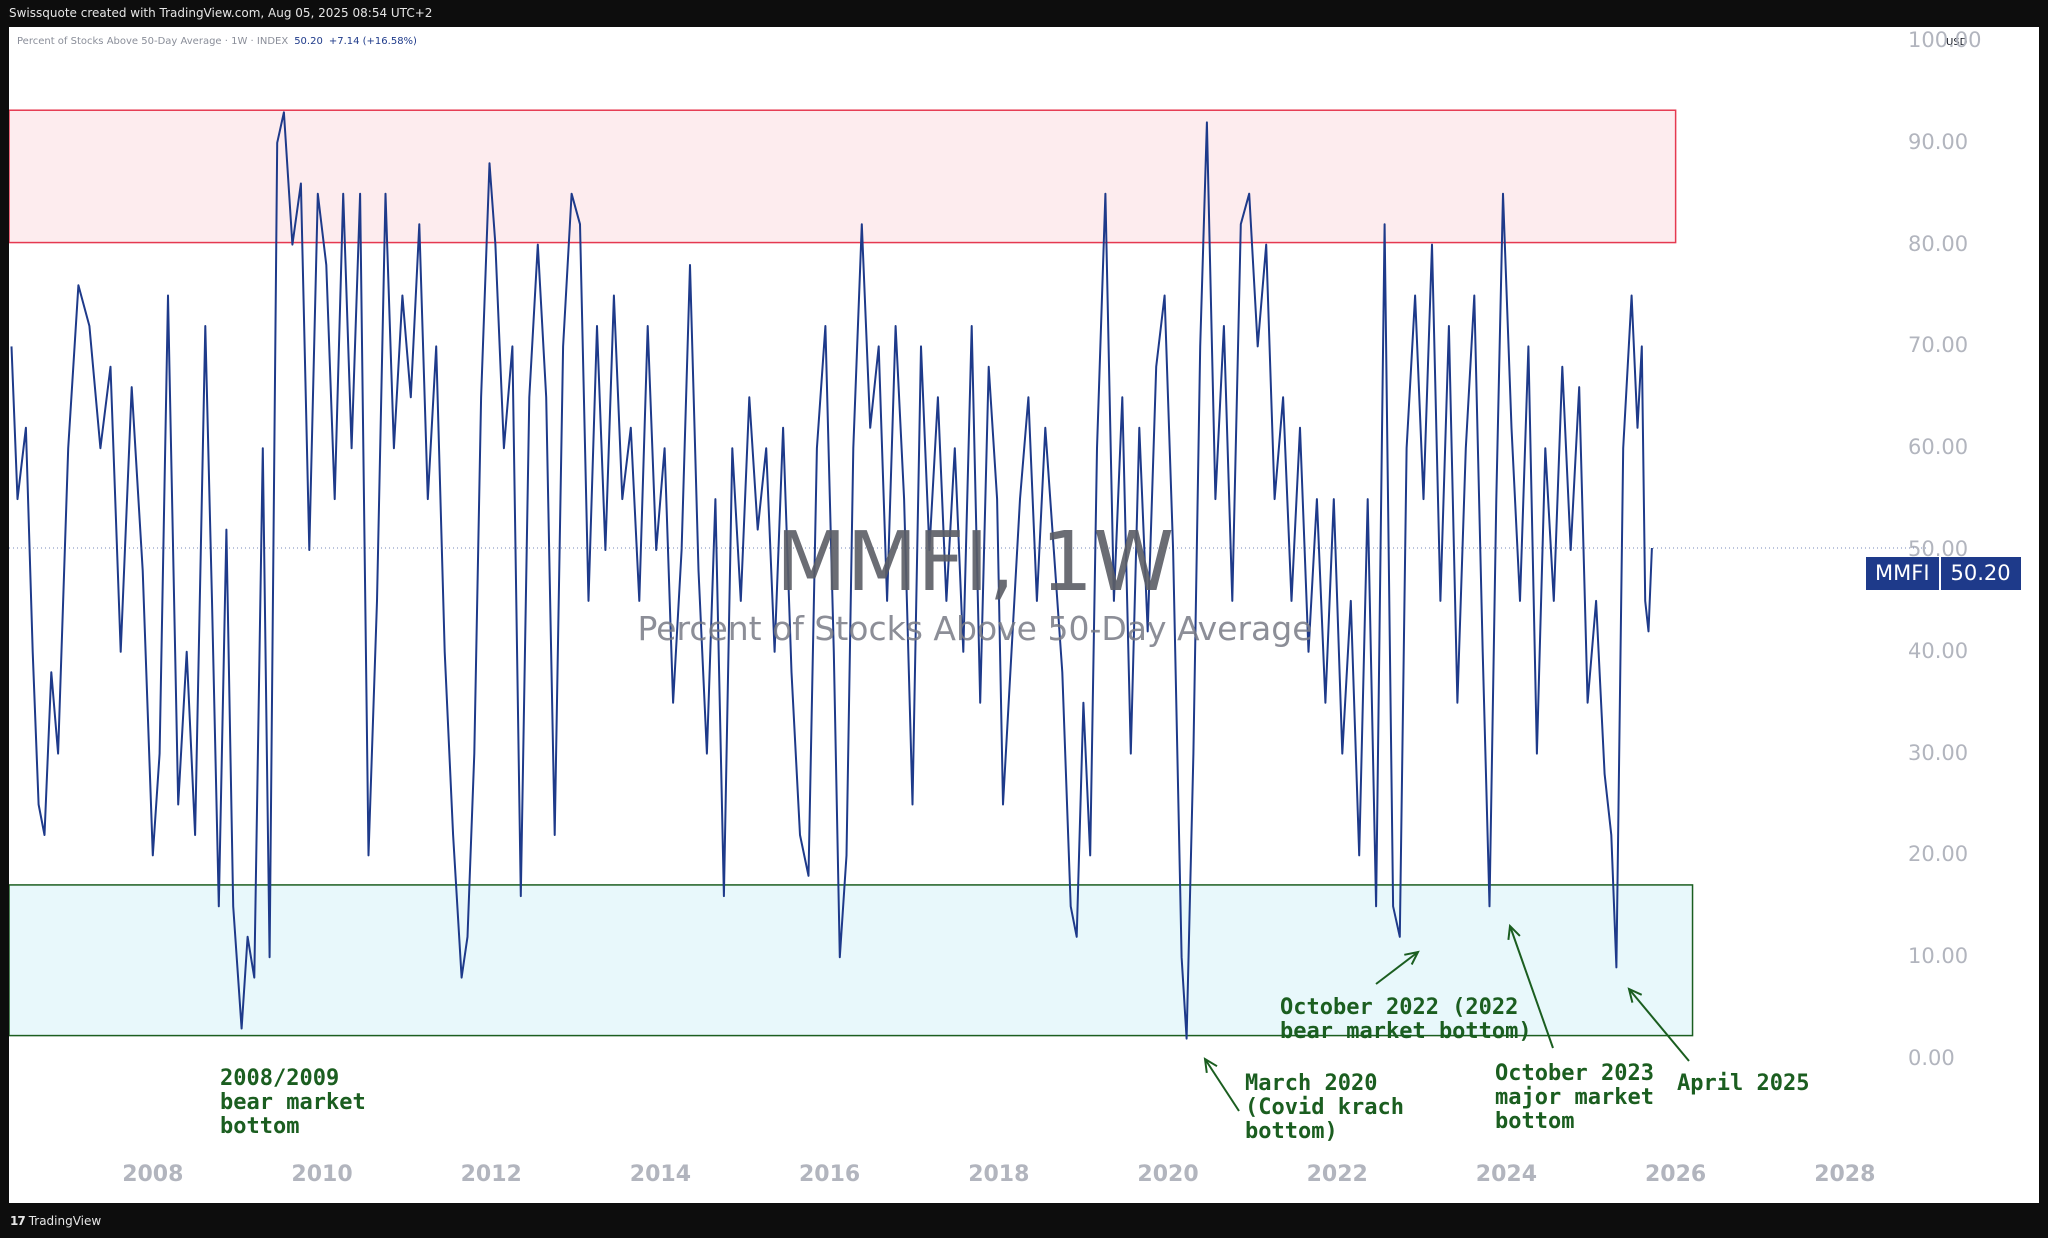 The image size is (2048, 1238). What do you see at coordinates (1938, 956) in the screenshot?
I see `y-tick-label: 10.00` at bounding box center [1938, 956].